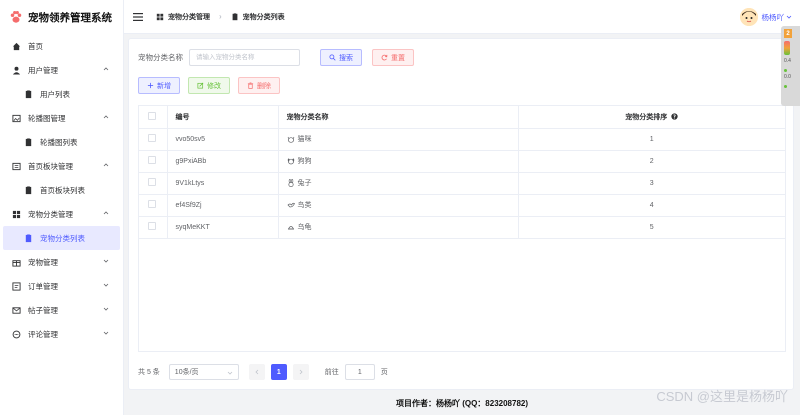 The height and width of the screenshot is (415, 800). I want to click on cell-name-label: 狗狗, so click(304, 161).